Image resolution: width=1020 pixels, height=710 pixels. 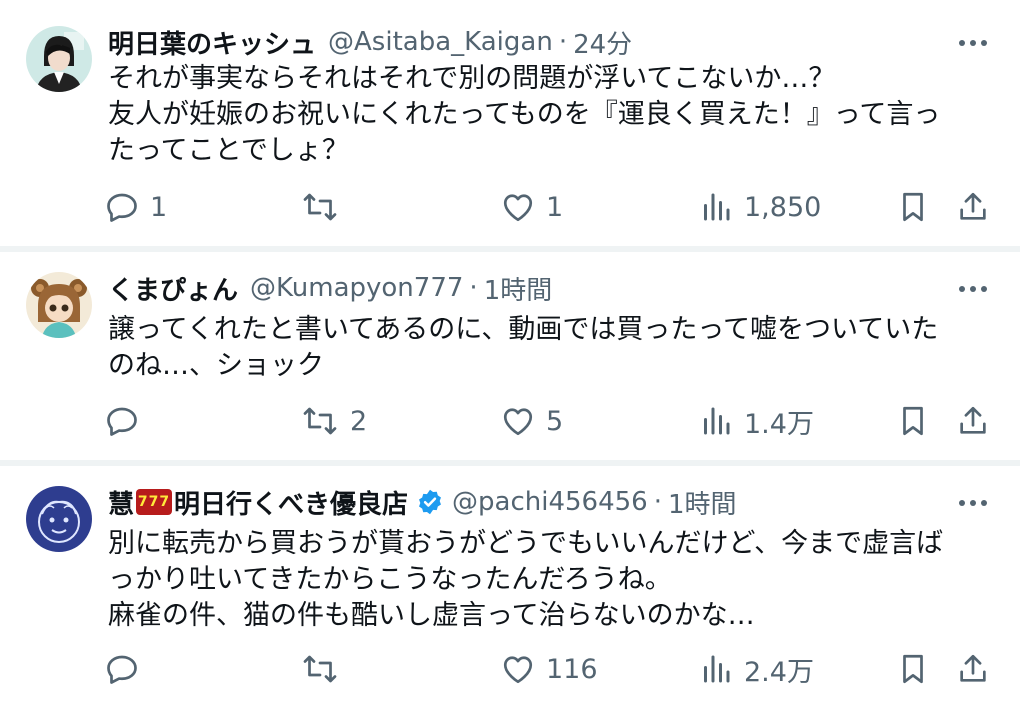 I want to click on like-button: 1, so click(x=531, y=207).